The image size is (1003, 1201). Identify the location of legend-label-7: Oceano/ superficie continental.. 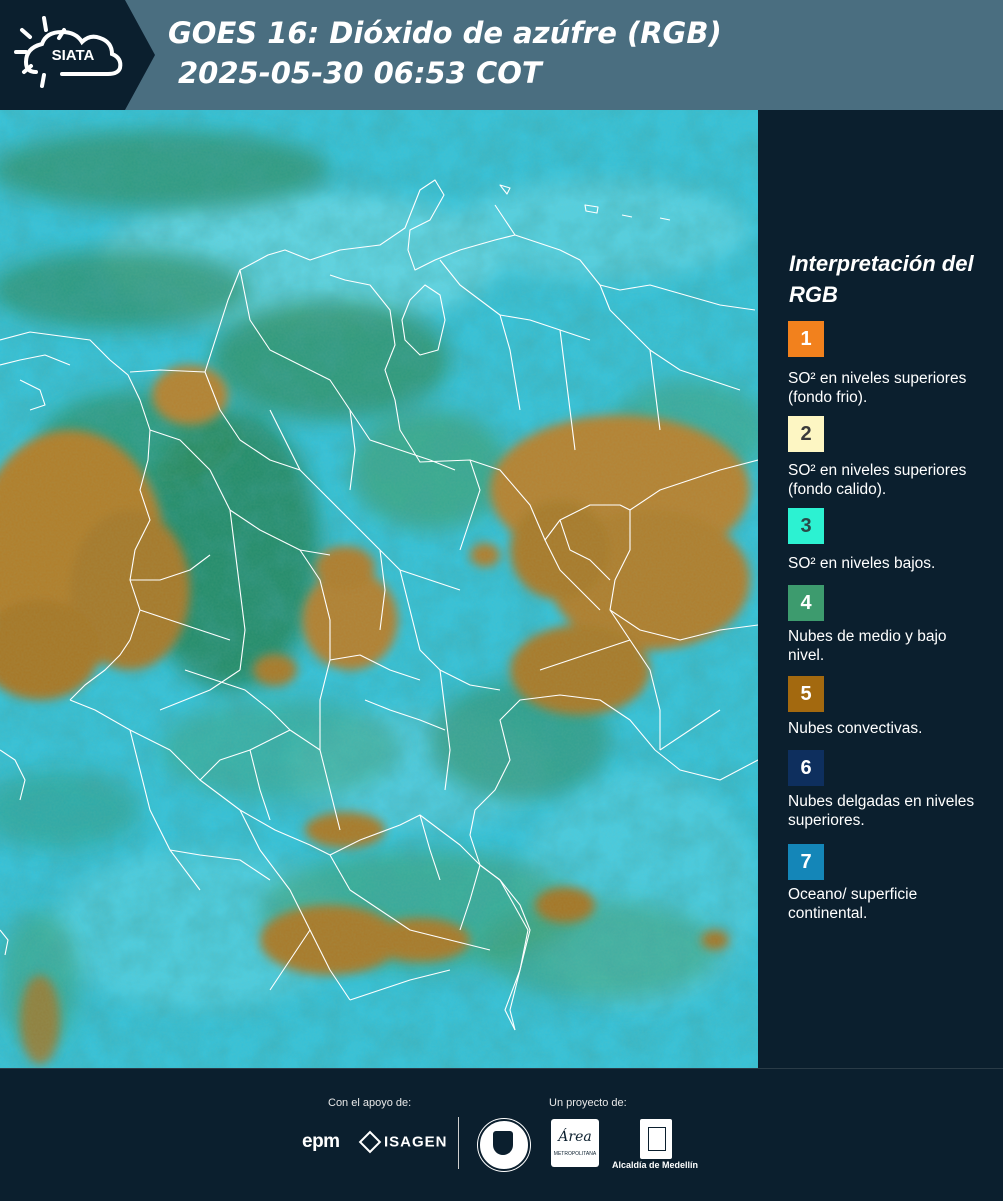
(853, 904).